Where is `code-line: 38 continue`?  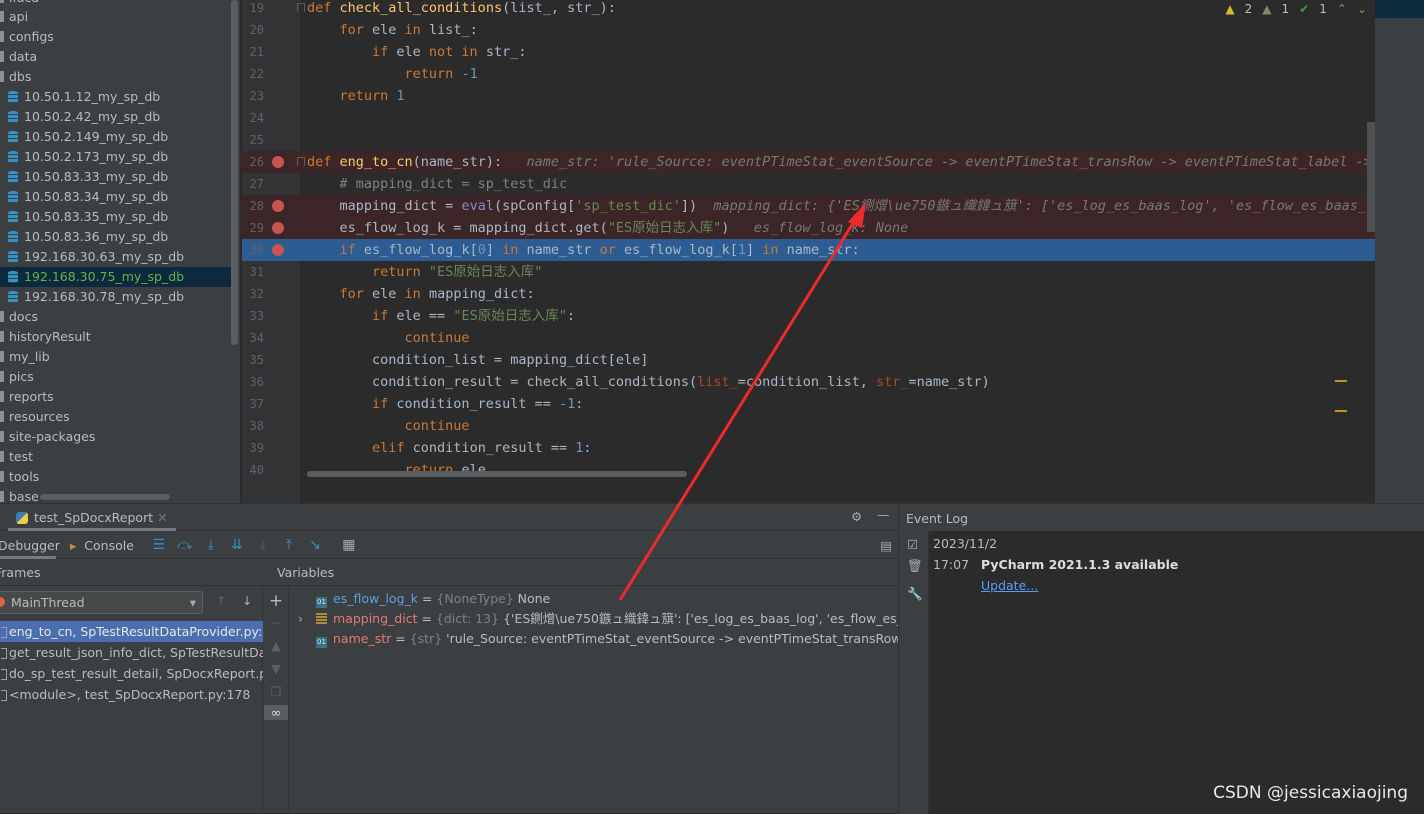 code-line: 38 continue is located at coordinates (808, 426).